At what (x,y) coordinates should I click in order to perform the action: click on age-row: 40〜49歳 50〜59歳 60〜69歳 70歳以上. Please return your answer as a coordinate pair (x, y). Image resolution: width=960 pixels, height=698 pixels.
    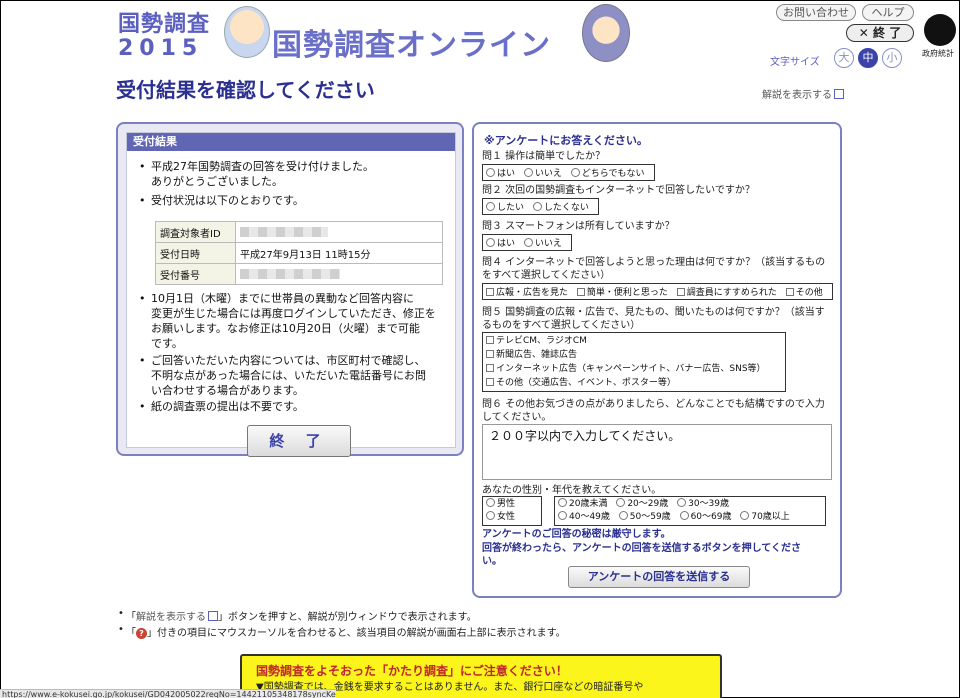
    Looking at the image, I should click on (690, 517).